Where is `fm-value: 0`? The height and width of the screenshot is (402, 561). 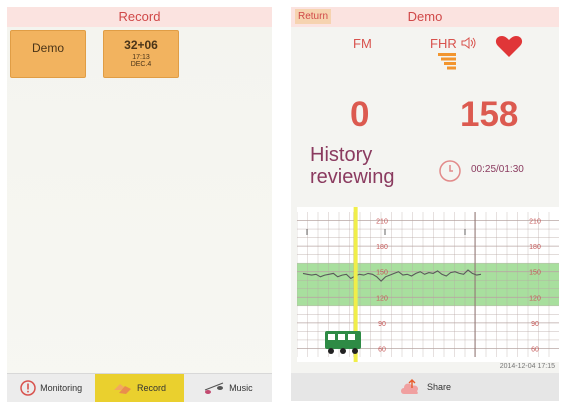 fm-value: 0 is located at coordinates (360, 114).